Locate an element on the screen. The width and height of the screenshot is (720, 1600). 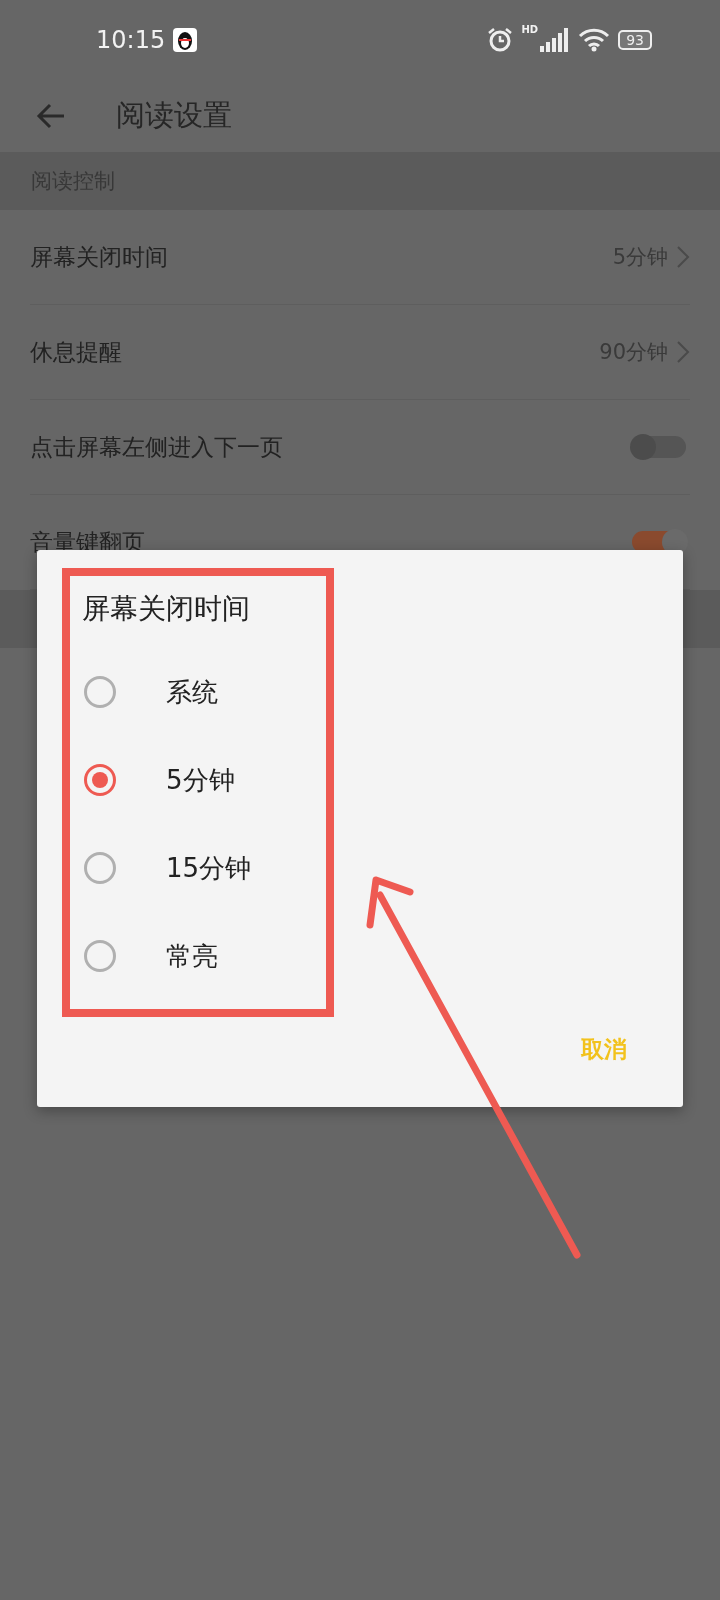
dialog-title: 屏幕关闭时间 is located at coordinates (166, 609).